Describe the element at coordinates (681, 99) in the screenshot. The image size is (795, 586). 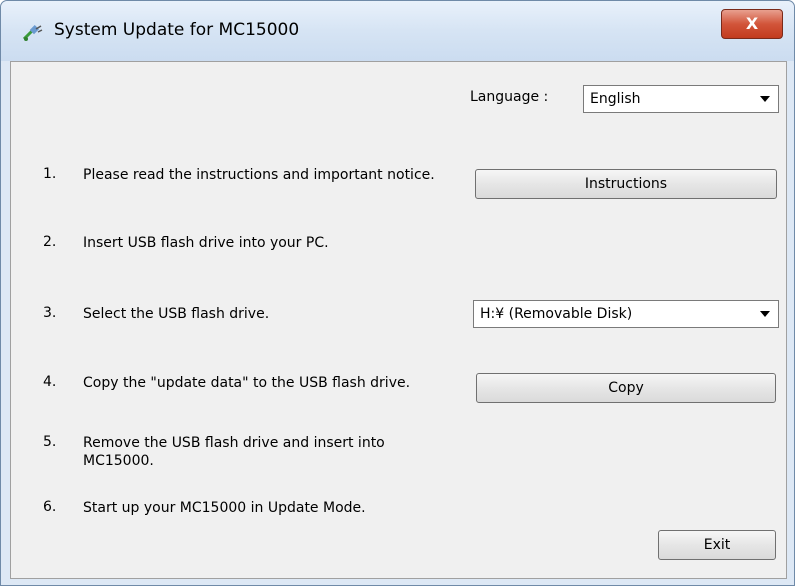
I see `language-dropdown: English` at that location.